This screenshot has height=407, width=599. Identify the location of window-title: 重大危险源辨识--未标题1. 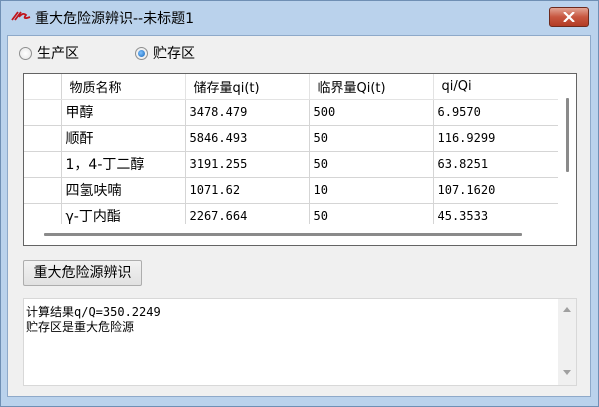
(115, 19).